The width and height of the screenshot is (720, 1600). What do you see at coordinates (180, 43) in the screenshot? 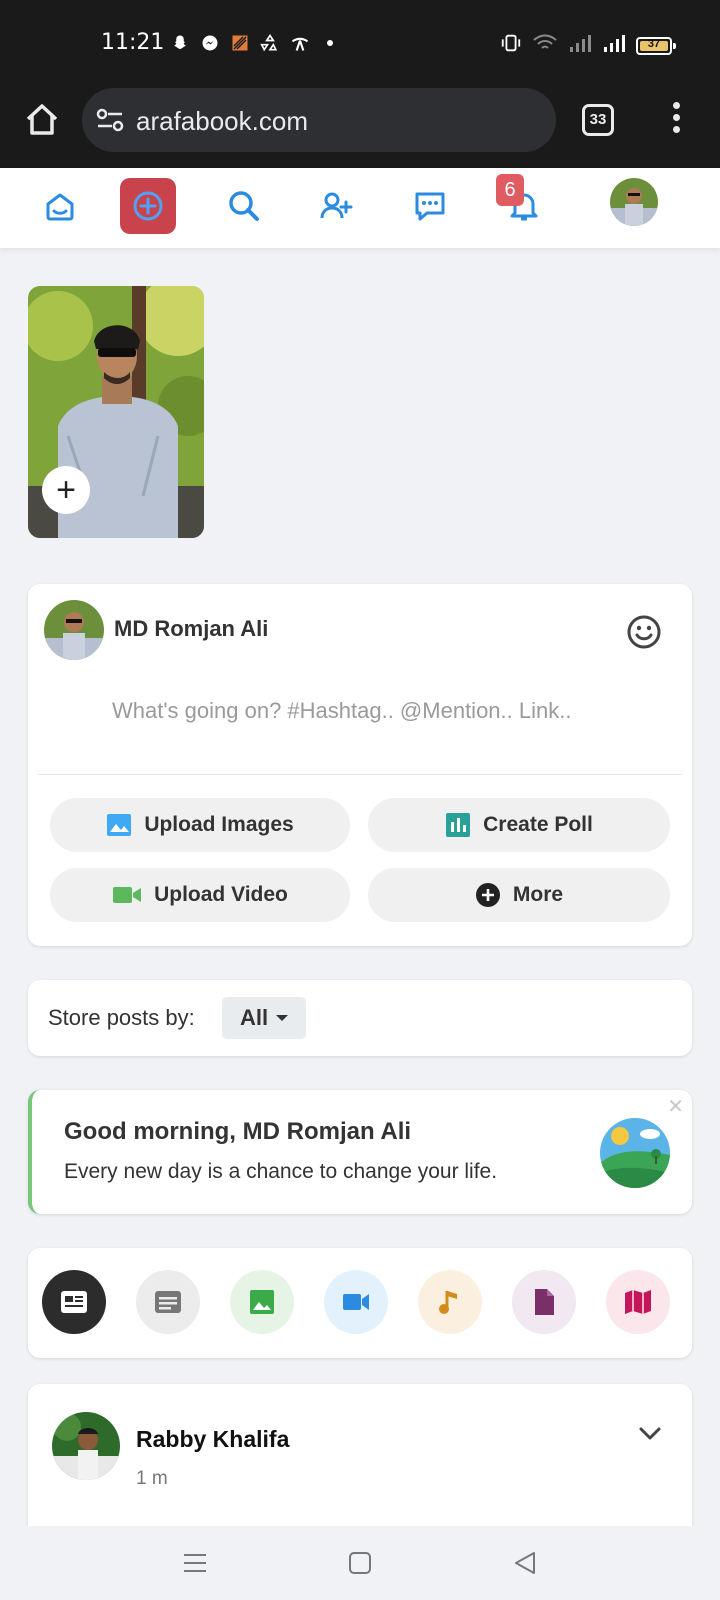
I see `snapchat-icon` at bounding box center [180, 43].